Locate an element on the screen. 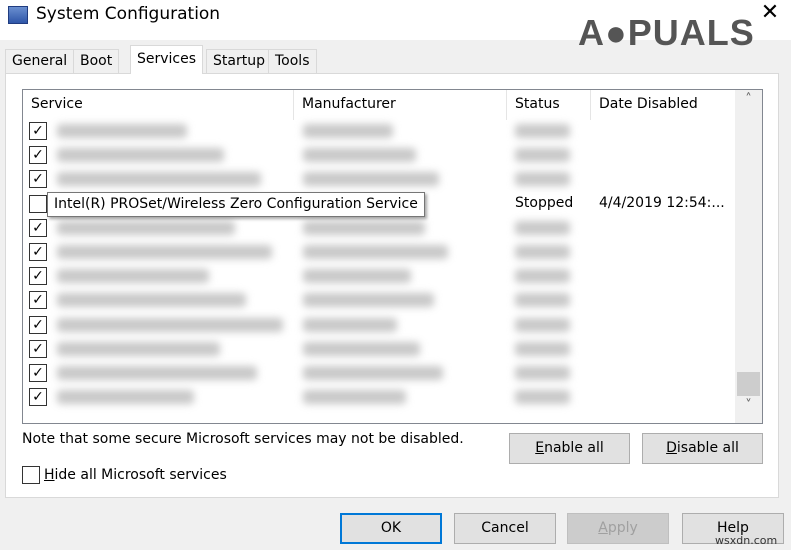 The height and width of the screenshot is (550, 791). accelerator: D is located at coordinates (671, 448).